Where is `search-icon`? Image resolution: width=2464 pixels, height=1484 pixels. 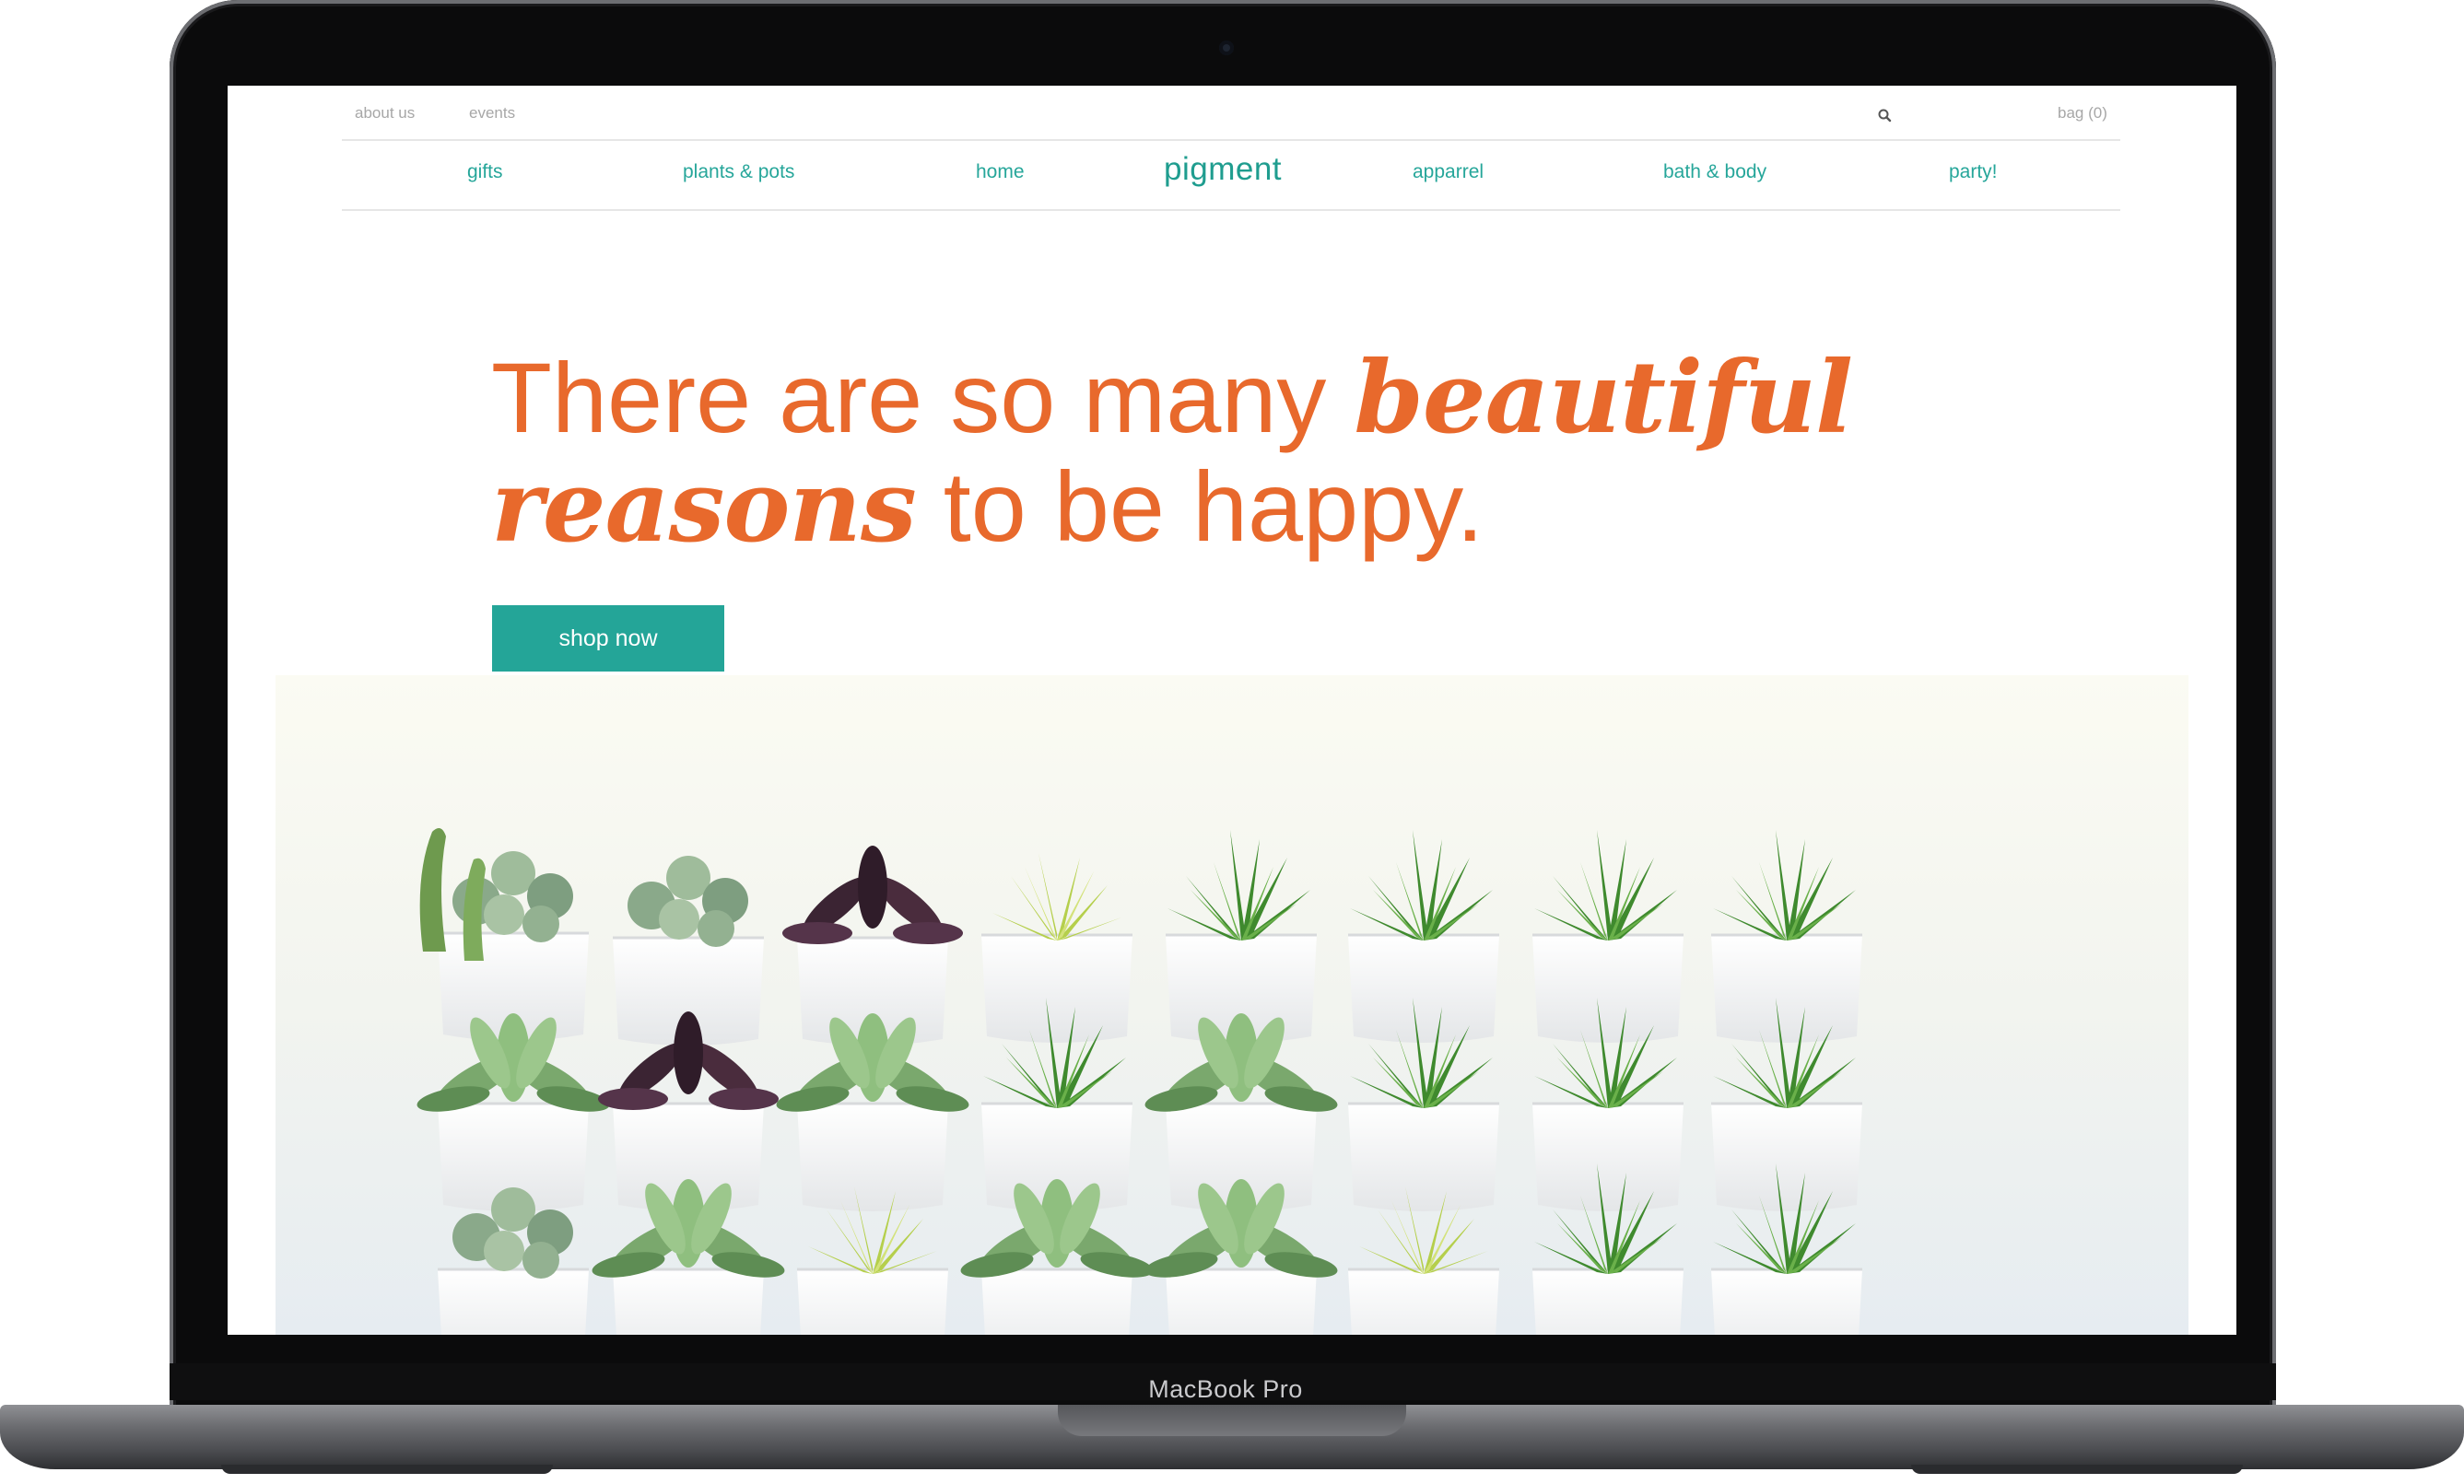 search-icon is located at coordinates (1885, 116).